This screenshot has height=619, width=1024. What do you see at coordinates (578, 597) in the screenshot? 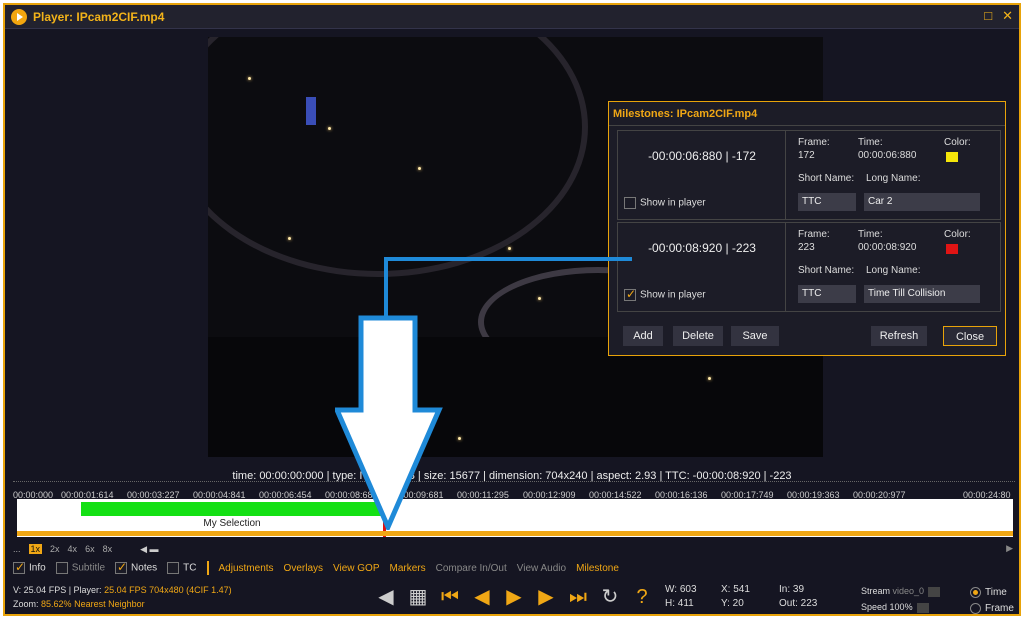
I see `skip-end-icon: ⏭` at bounding box center [578, 597].